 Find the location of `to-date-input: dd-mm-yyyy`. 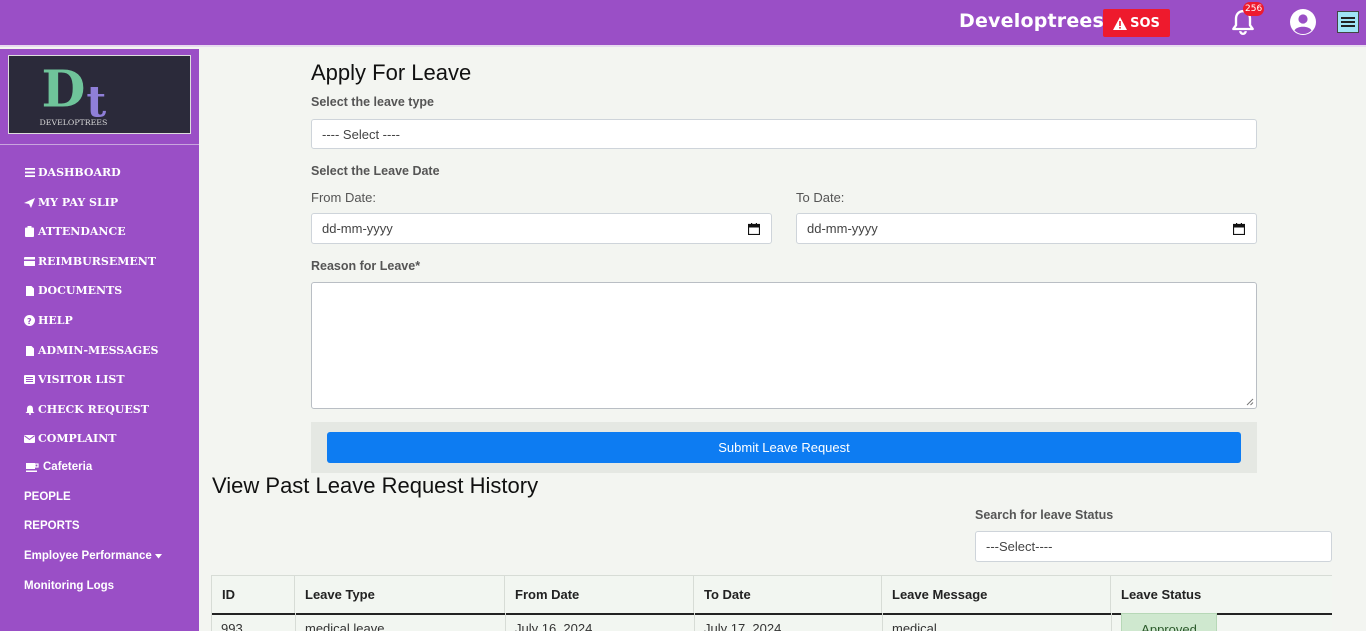

to-date-input: dd-mm-yyyy is located at coordinates (1026, 228).